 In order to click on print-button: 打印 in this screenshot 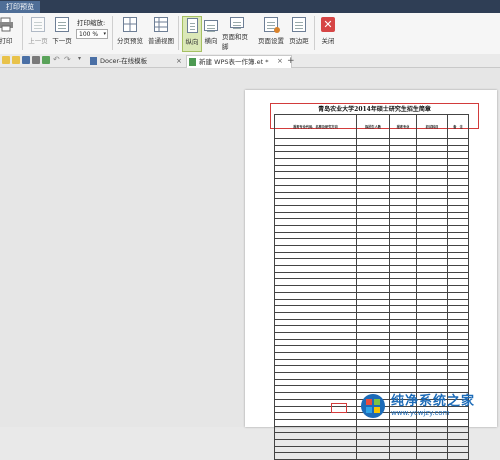, I will do `click(8, 34)`.